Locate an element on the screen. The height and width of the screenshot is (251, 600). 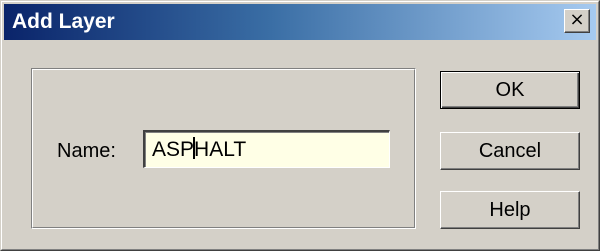
ok-button: OK is located at coordinates (510, 90).